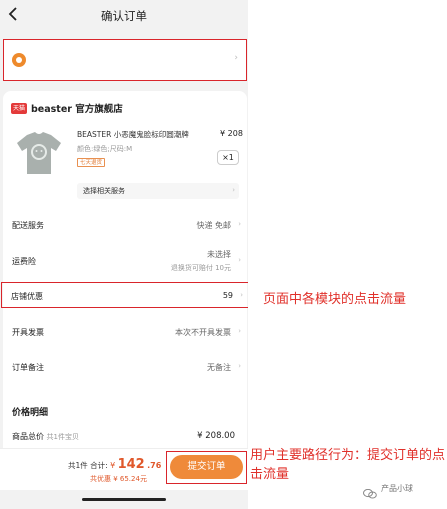  I want to click on address-module: ›, so click(125, 60).